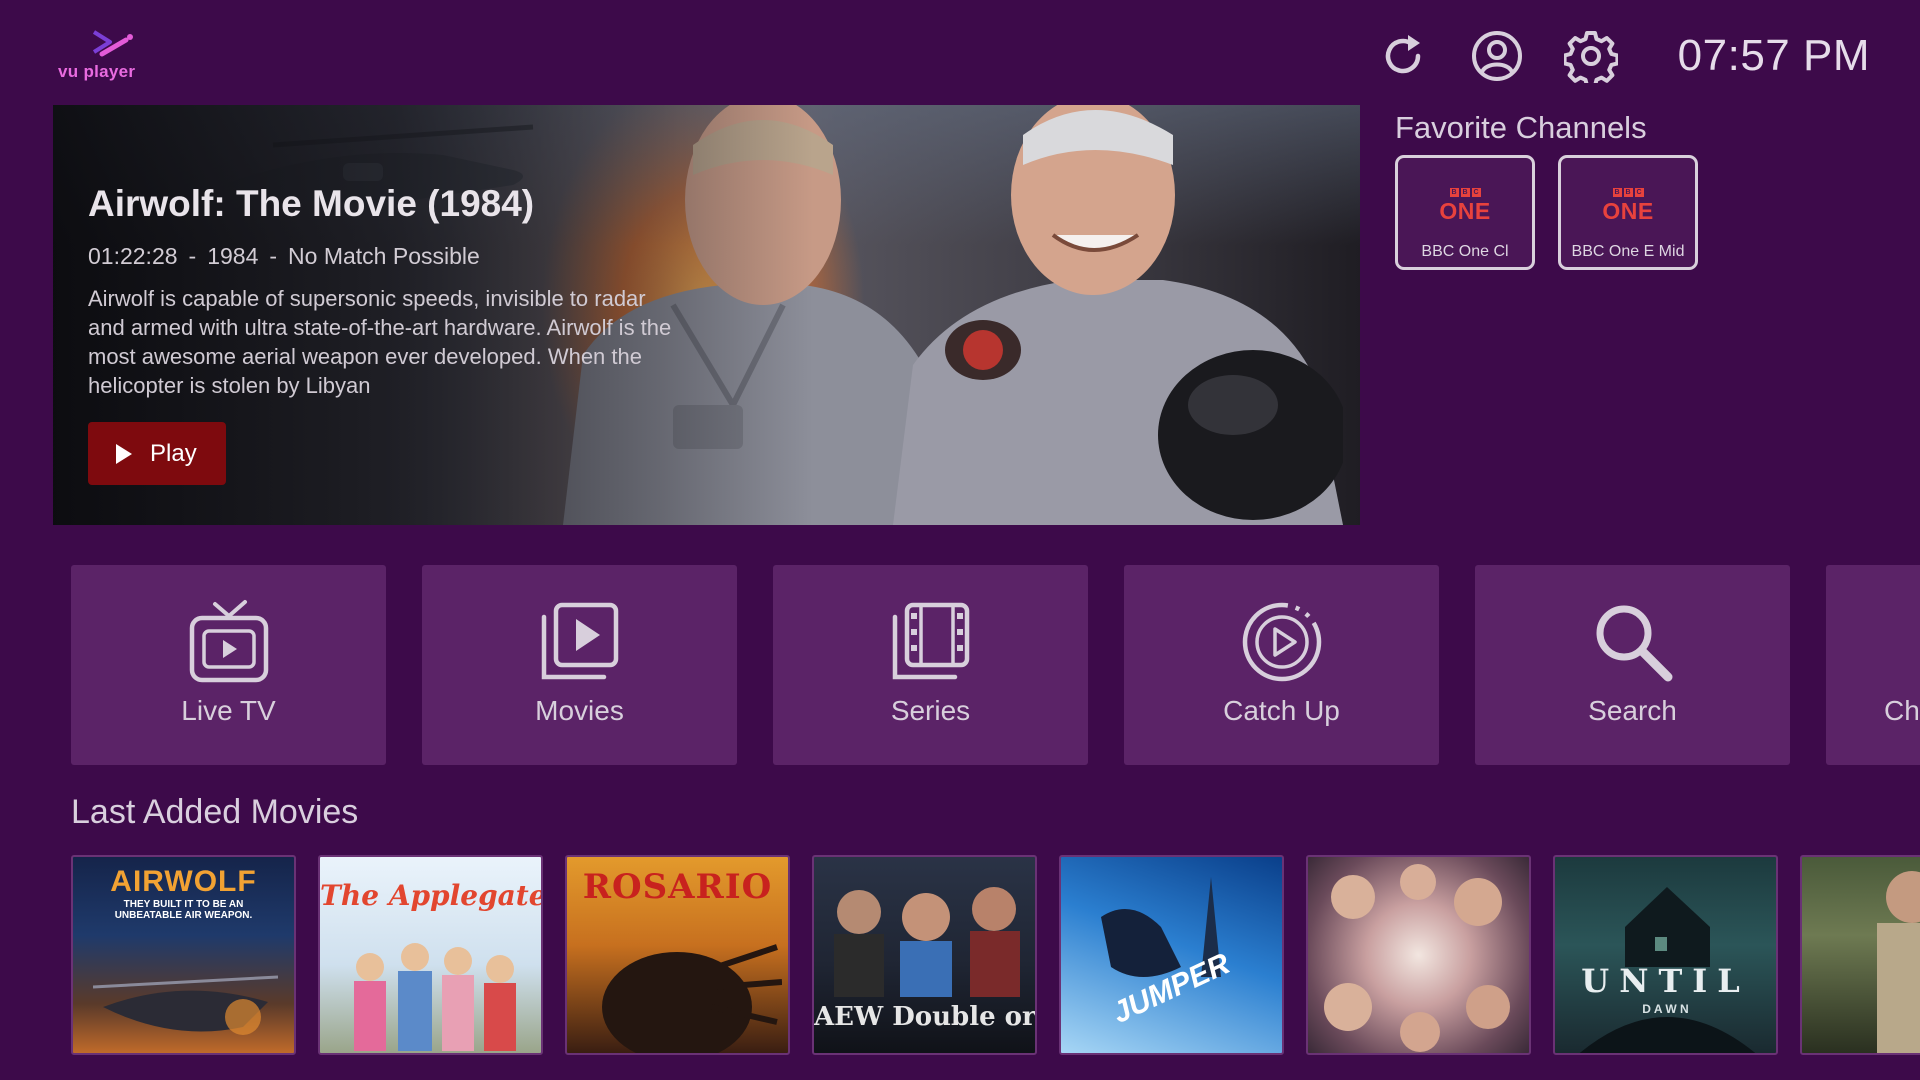 Image resolution: width=1920 pixels, height=1080 pixels. Describe the element at coordinates (580, 642) in the screenshot. I see `movies-icon` at that location.